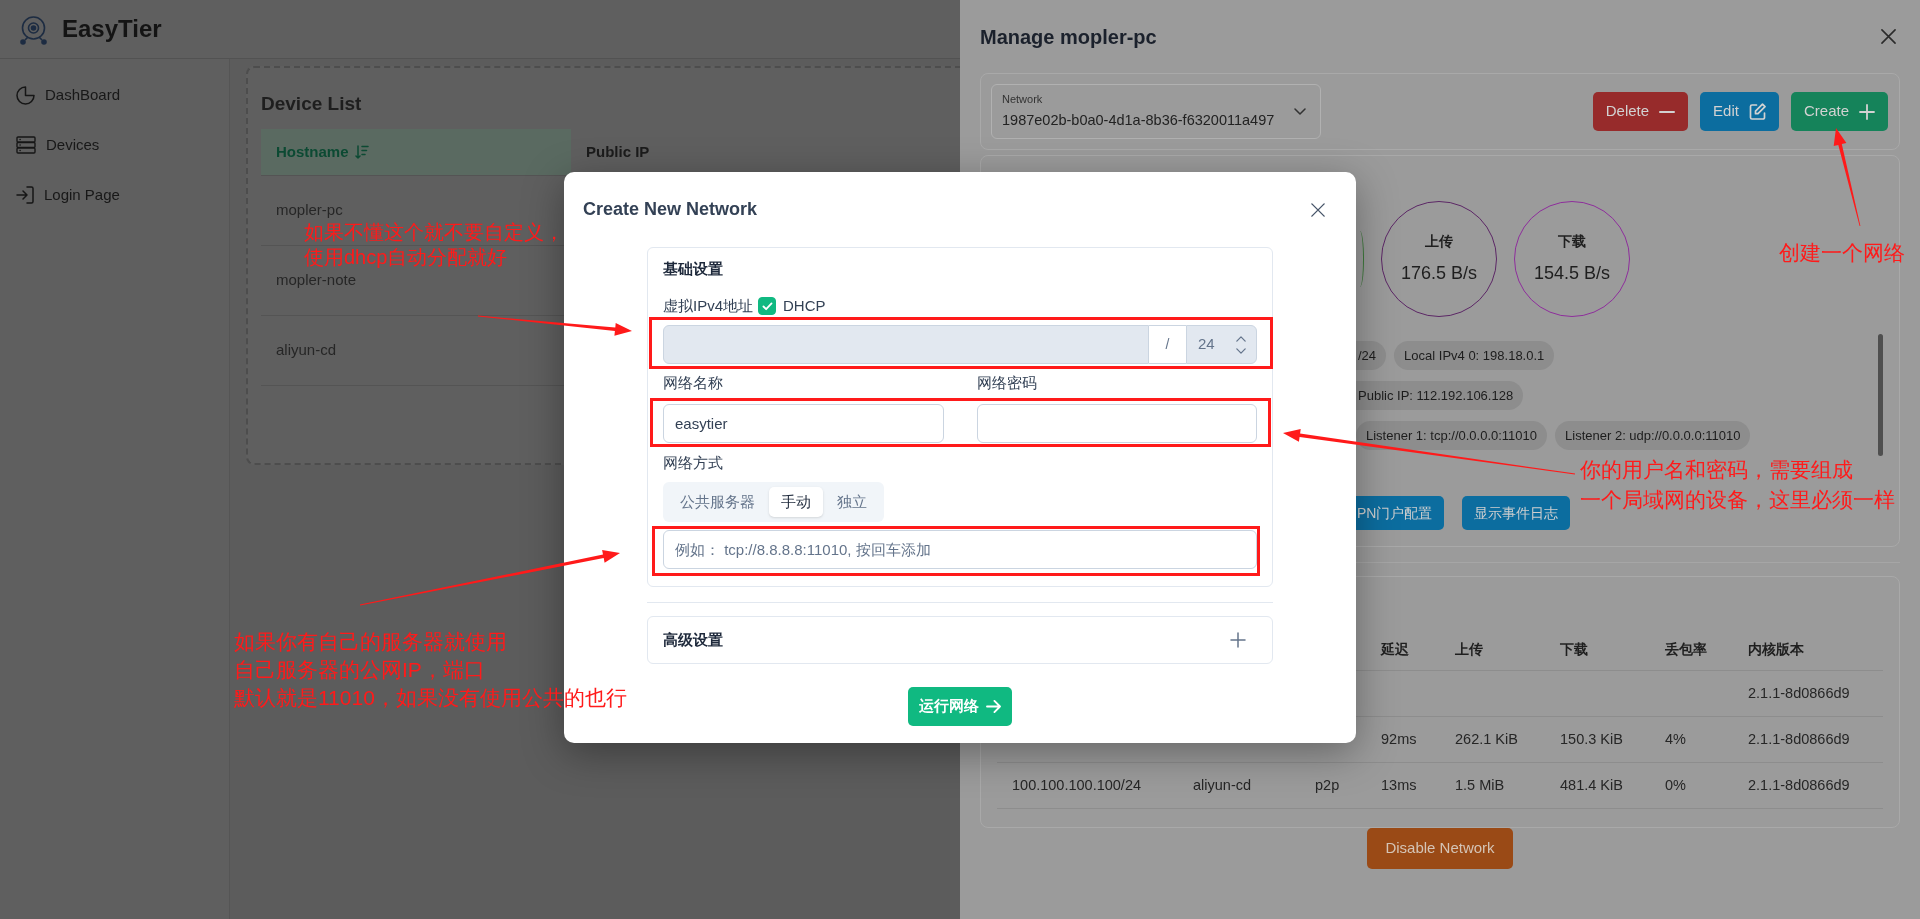 This screenshot has width=1920, height=919. What do you see at coordinates (309, 210) in the screenshot?
I see `table-cell-text: mopler-pc` at bounding box center [309, 210].